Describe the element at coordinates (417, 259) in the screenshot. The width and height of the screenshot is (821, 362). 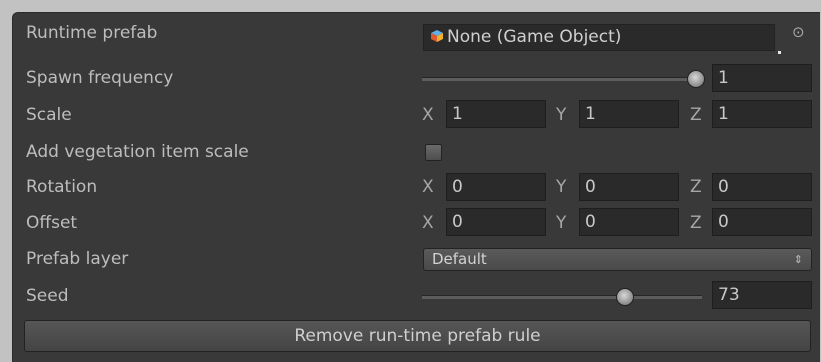
I see `prefab-layer-row: Prefab layer Default ⇕` at that location.